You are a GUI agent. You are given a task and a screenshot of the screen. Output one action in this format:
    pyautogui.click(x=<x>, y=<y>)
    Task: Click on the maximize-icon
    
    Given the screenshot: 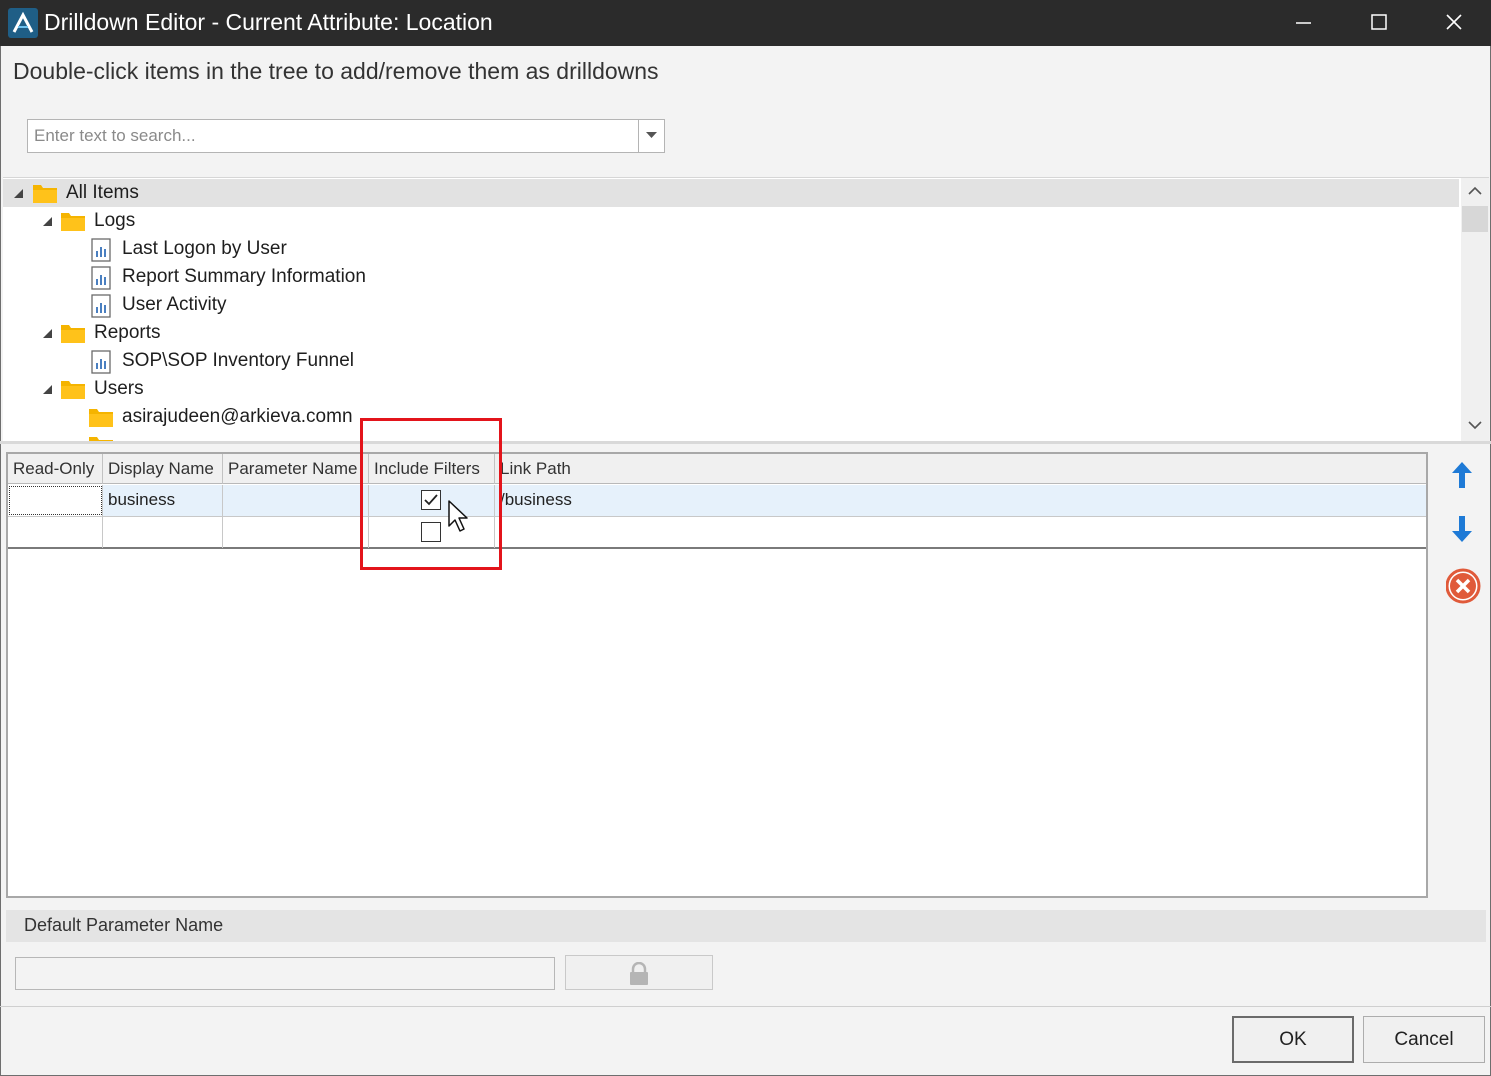 What is the action you would take?
    pyautogui.click(x=1379, y=22)
    